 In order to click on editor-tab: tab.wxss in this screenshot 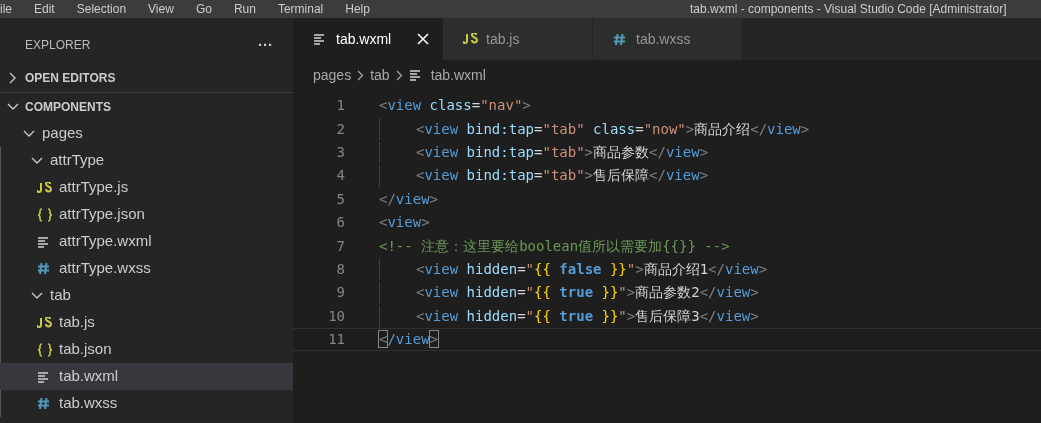, I will do `click(668, 39)`.